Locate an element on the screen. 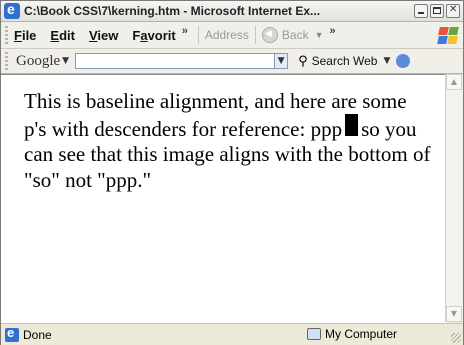  windows-logo-icon is located at coordinates (446, 35).